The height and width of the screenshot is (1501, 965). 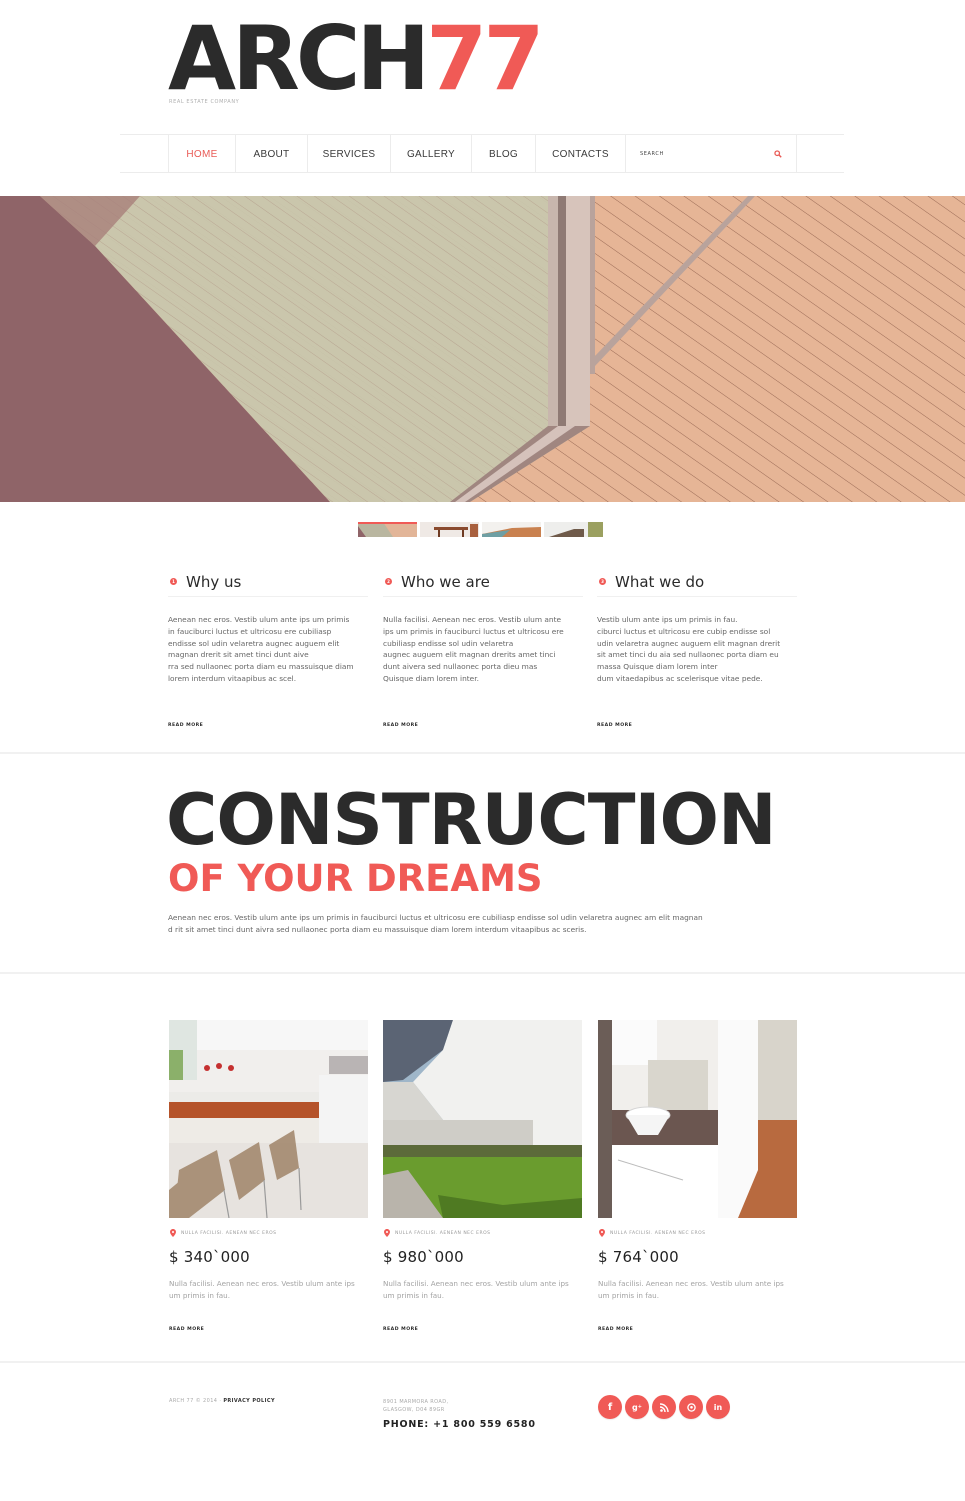 I want to click on search-icon, so click(x=778, y=154).